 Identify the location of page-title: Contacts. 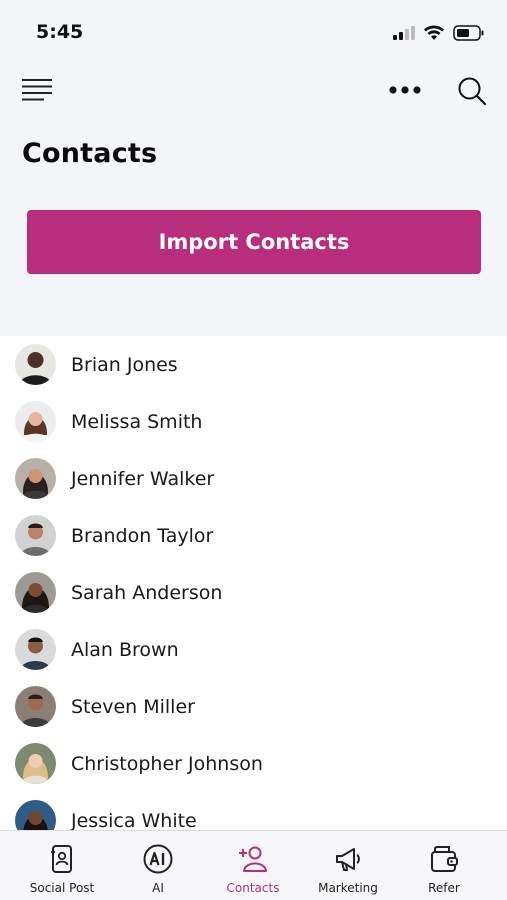
(90, 153).